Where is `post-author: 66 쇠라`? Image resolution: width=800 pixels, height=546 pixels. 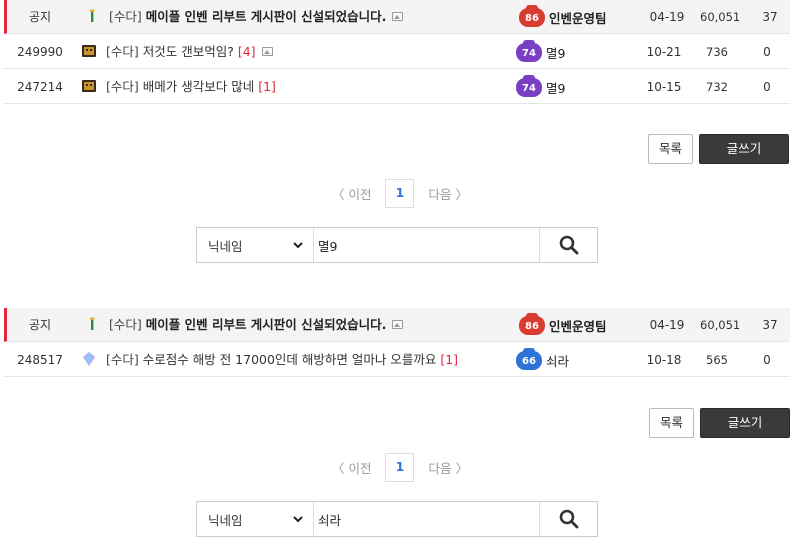 post-author: 66 쇠라 is located at coordinates (542, 360).